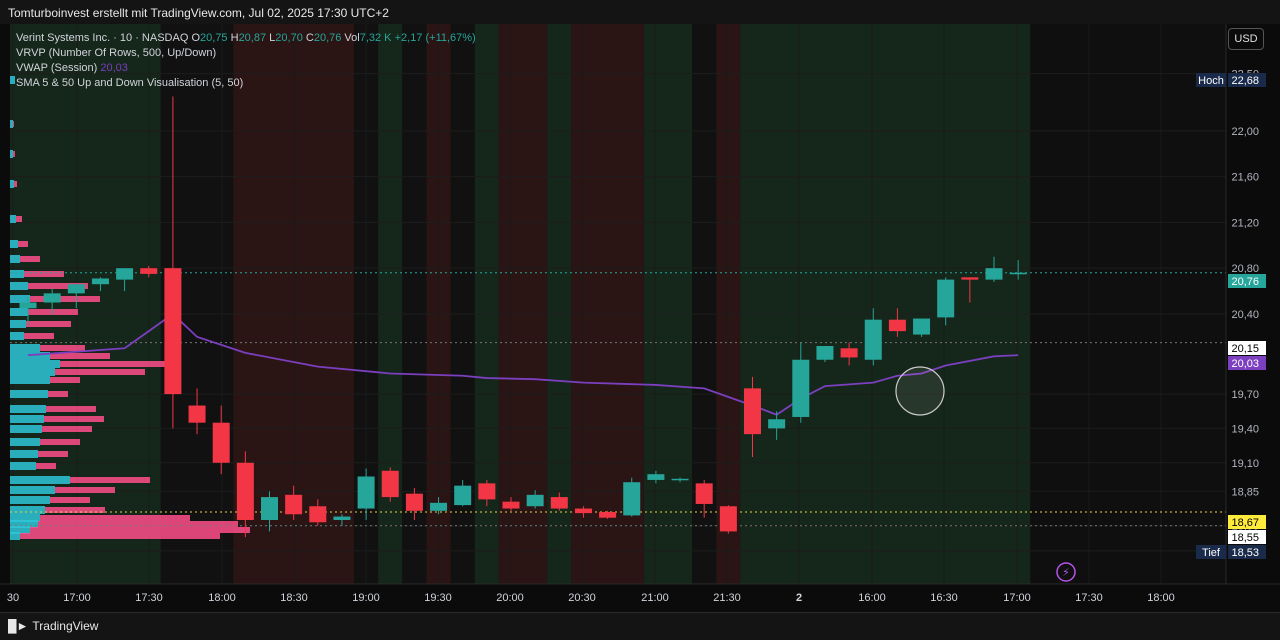 The width and height of the screenshot is (1280, 640). Describe the element at coordinates (1245, 364) in the screenshot. I see `price-label-vwap: 20,03` at that location.